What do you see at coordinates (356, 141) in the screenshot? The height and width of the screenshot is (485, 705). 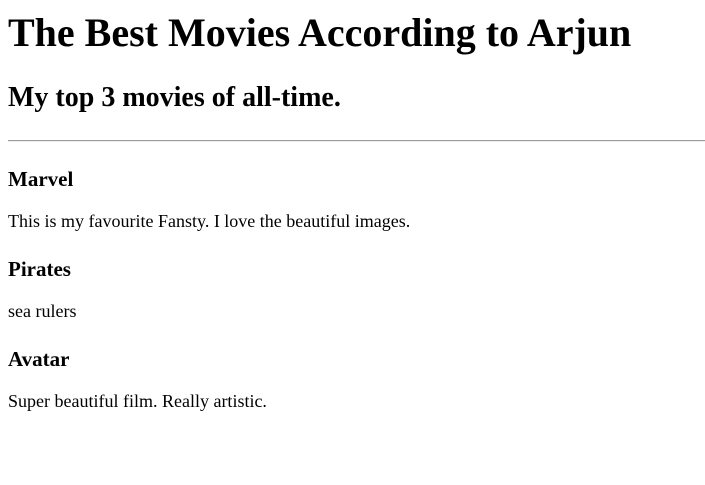 I see `divider` at bounding box center [356, 141].